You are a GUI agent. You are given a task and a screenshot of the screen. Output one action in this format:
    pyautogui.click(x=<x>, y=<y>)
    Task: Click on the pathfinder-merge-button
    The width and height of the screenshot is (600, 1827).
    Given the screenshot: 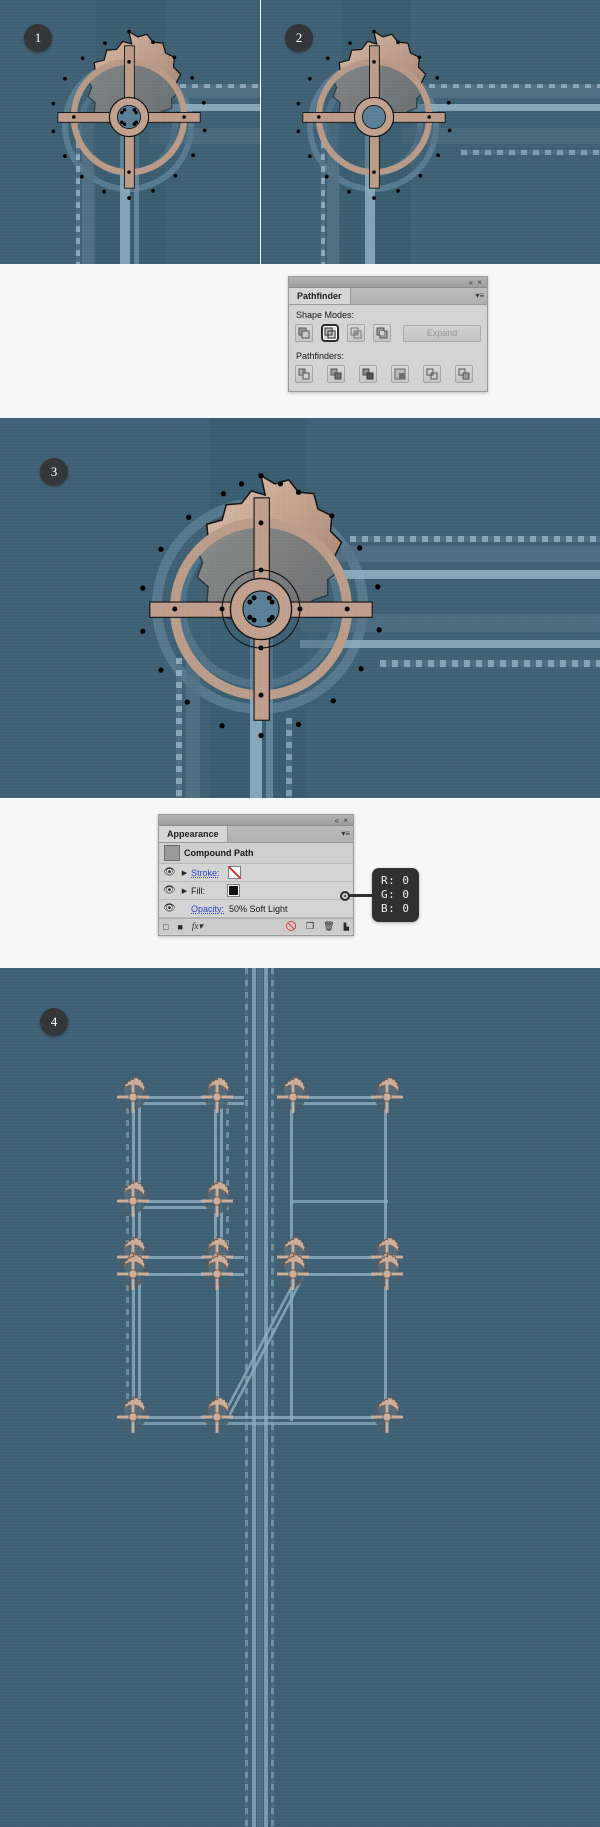 What is the action you would take?
    pyautogui.click(x=368, y=374)
    